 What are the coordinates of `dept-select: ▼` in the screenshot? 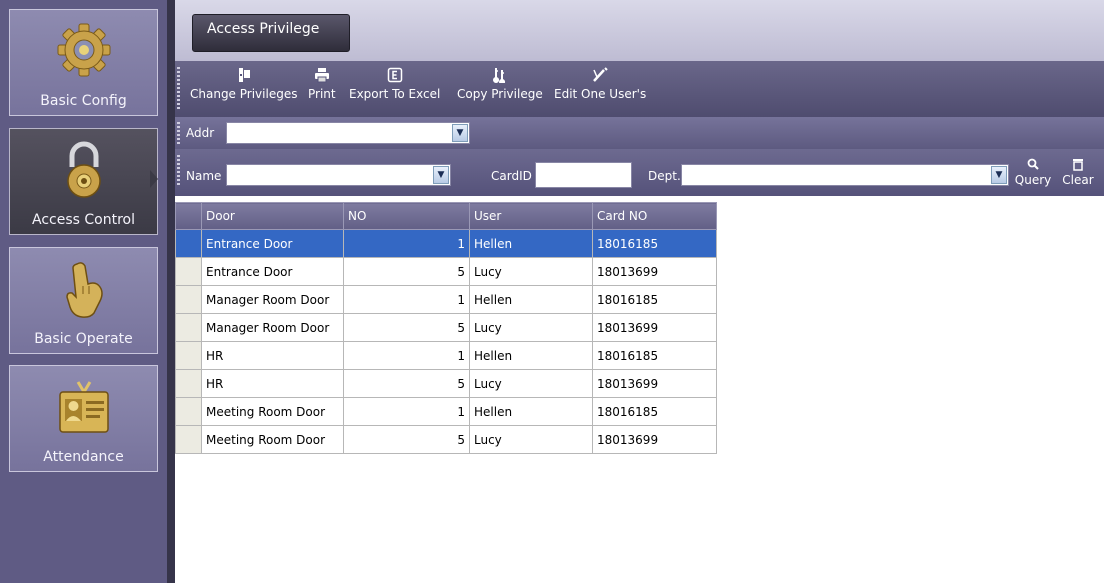 It's located at (845, 175).